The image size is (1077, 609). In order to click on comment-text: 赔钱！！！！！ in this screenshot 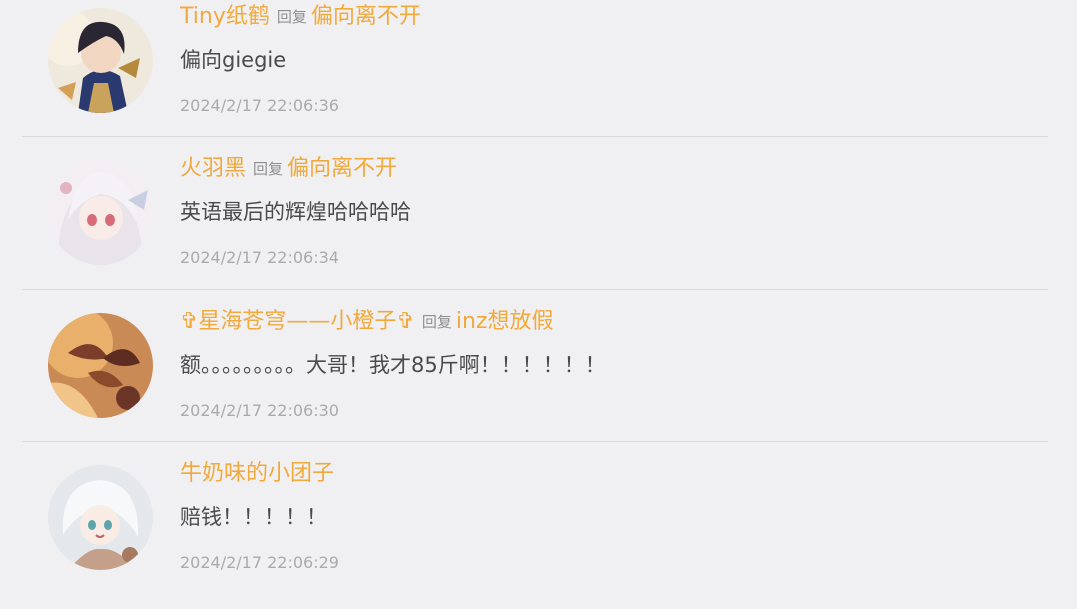, I will do `click(253, 517)`.